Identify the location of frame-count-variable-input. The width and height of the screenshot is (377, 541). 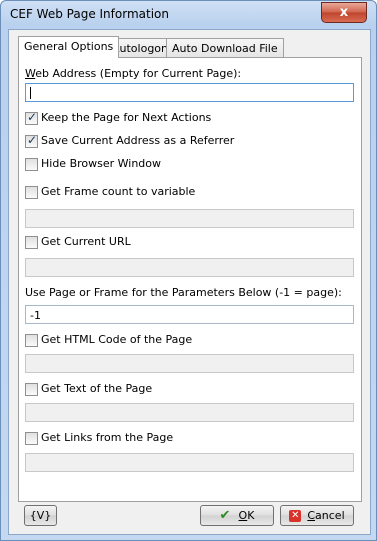
(189, 218).